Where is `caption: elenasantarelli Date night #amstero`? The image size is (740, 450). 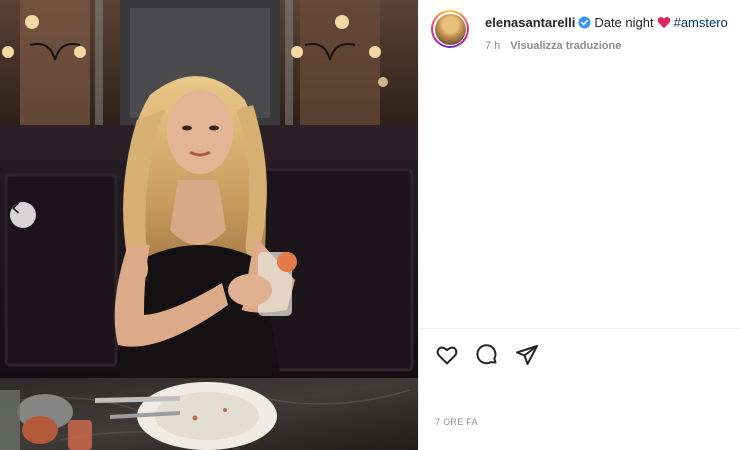 caption: elenasantarelli Date night #amstero is located at coordinates (612, 22).